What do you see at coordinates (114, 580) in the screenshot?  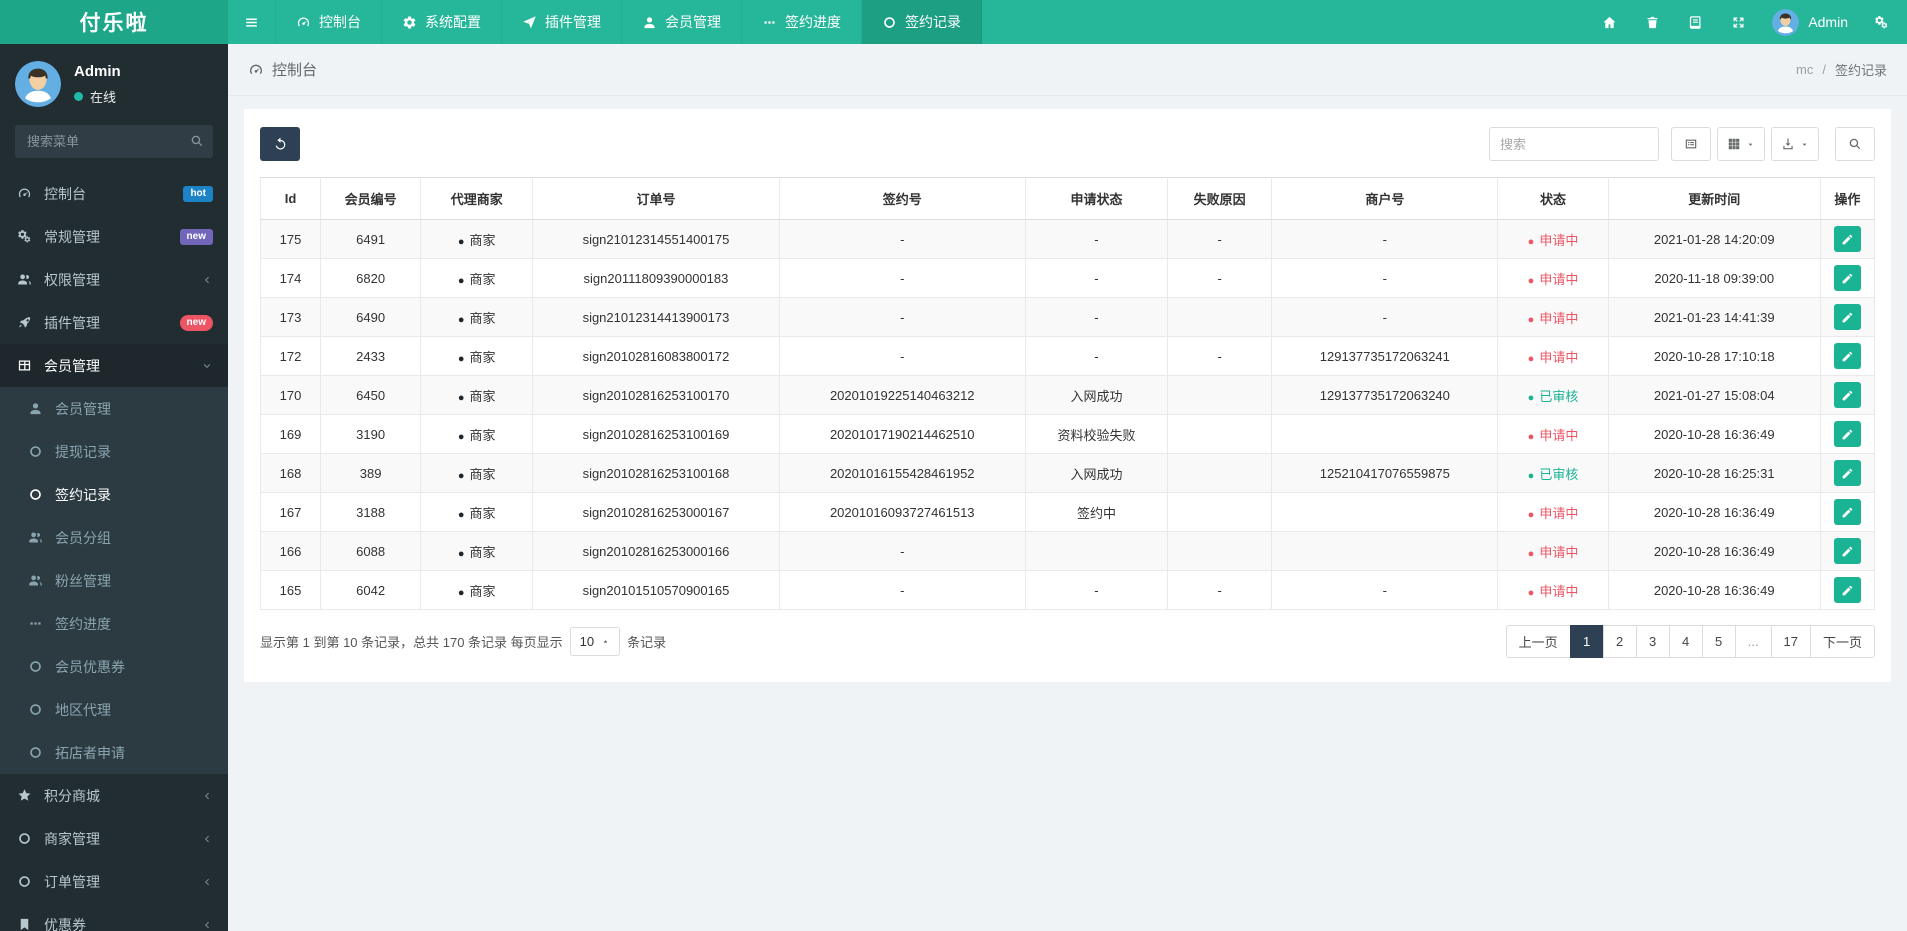 I see `sidebar-subitem-link: 粉丝管理` at bounding box center [114, 580].